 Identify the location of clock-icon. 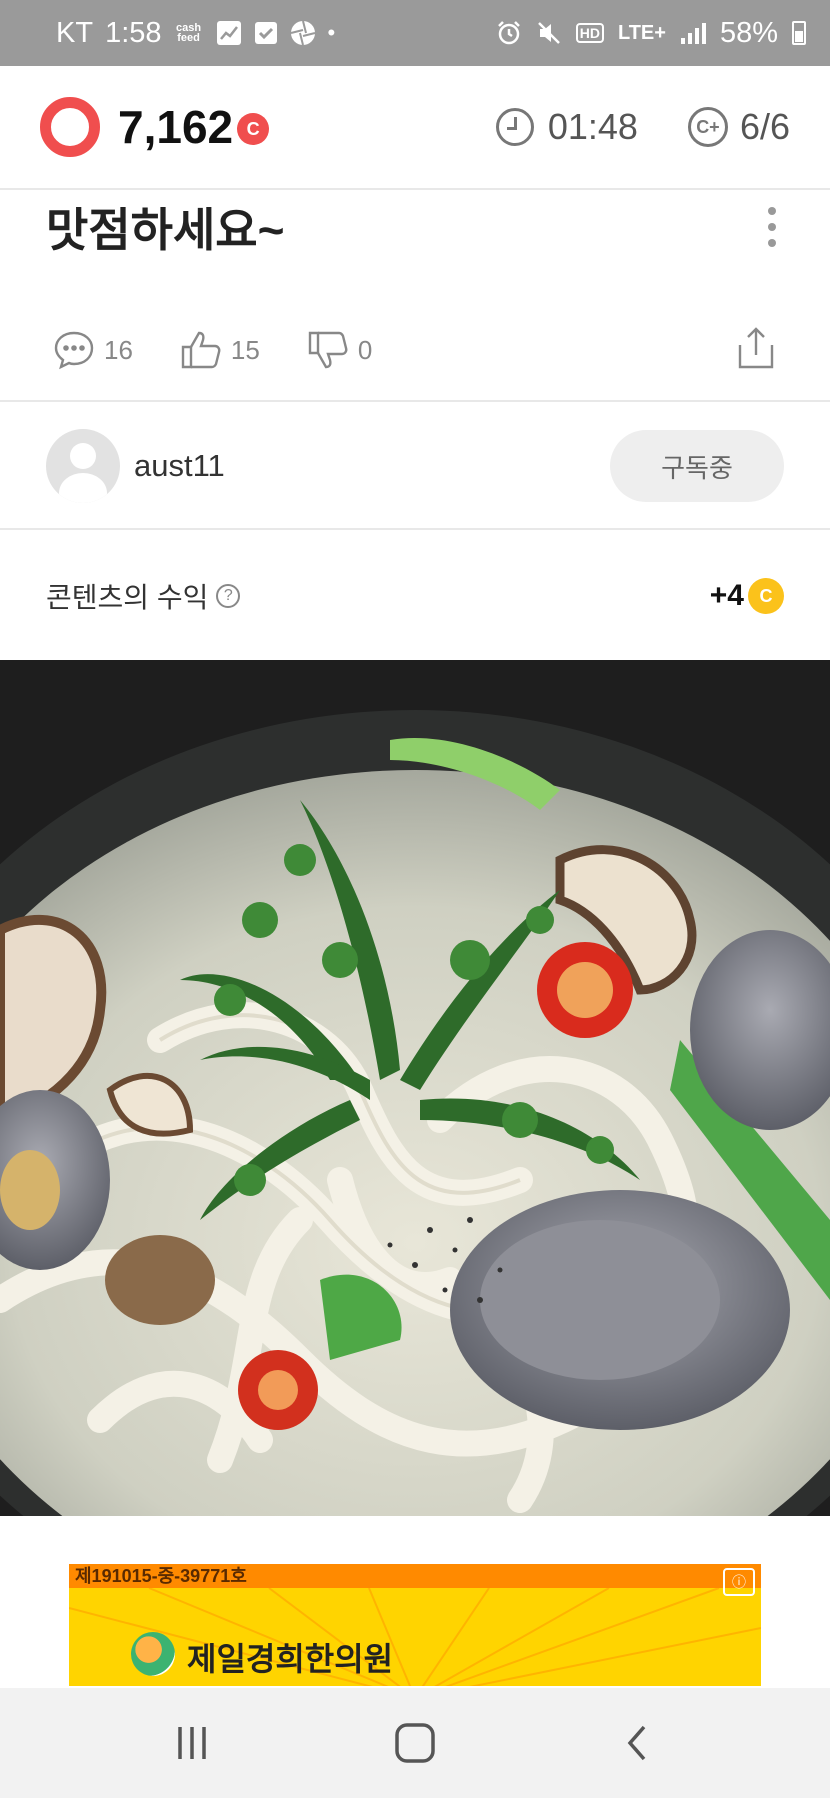
(514, 127).